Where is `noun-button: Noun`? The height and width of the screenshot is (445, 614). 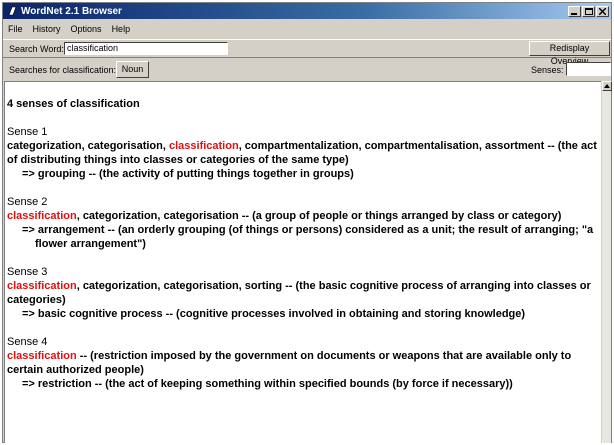
noun-button: Noun is located at coordinates (132, 69).